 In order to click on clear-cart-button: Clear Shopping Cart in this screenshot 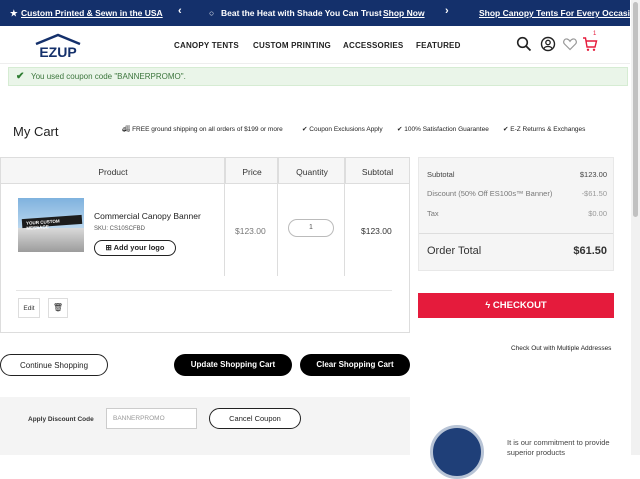, I will do `click(355, 365)`.